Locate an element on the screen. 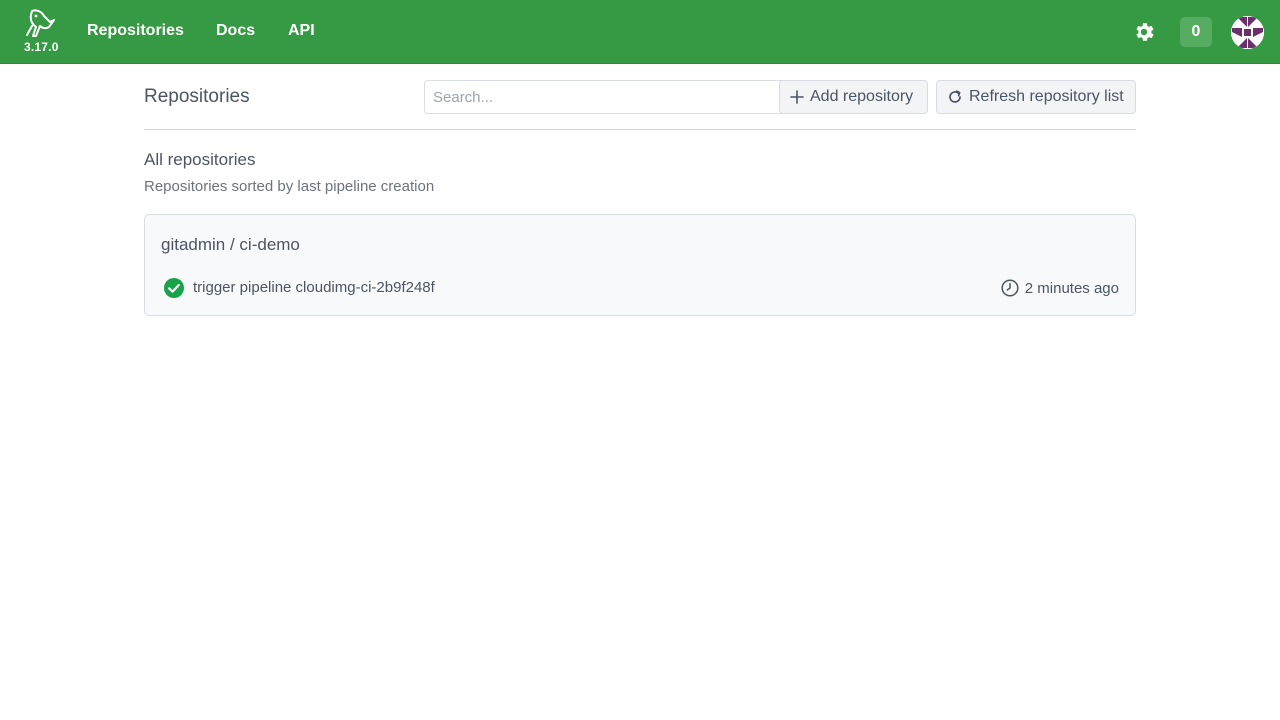 The width and height of the screenshot is (1280, 720). time-ago-text: 2 minutes ago is located at coordinates (1071, 288).